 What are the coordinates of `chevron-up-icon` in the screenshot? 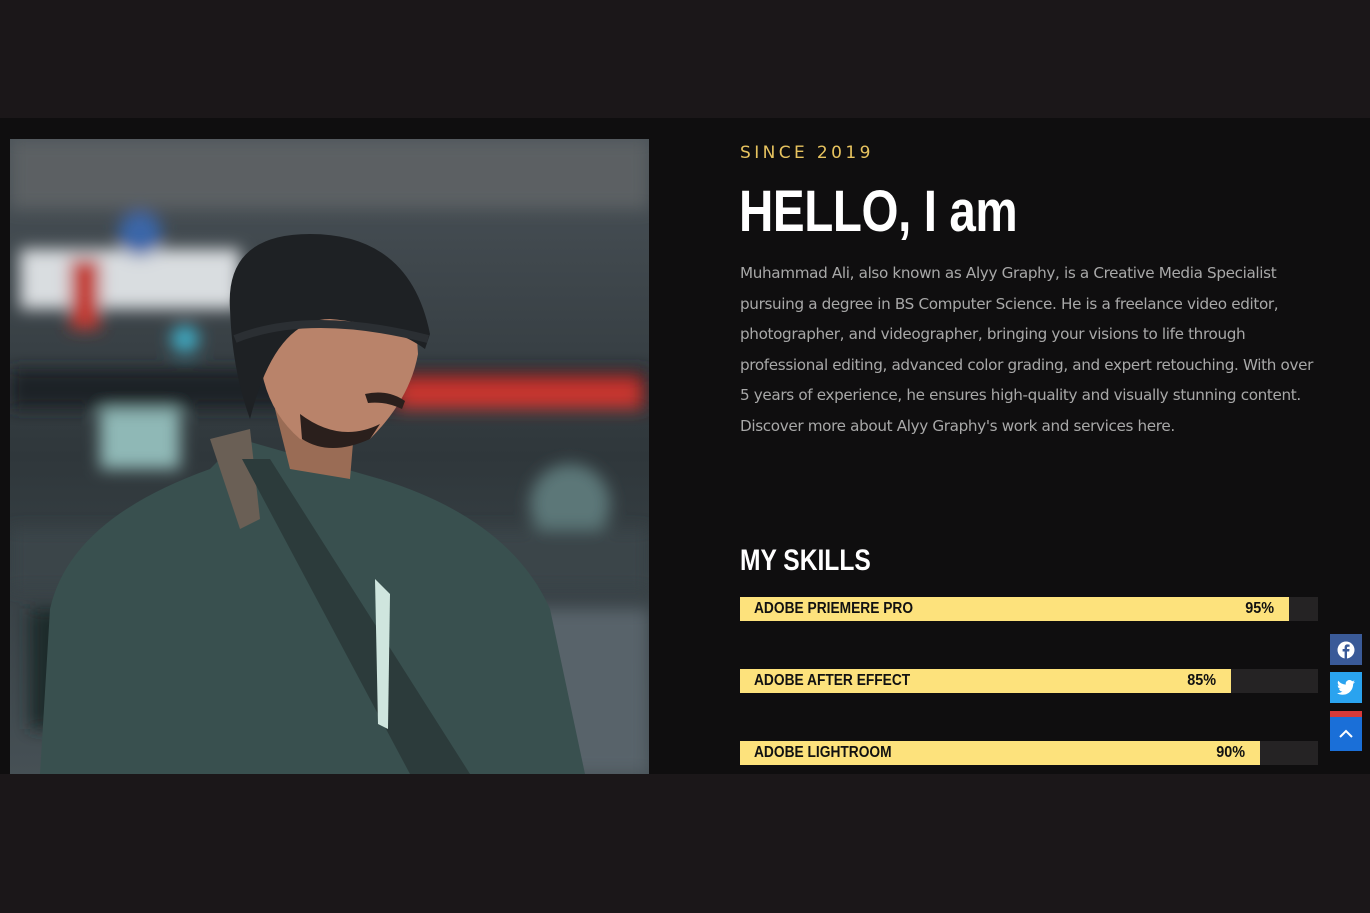 It's located at (1346, 733).